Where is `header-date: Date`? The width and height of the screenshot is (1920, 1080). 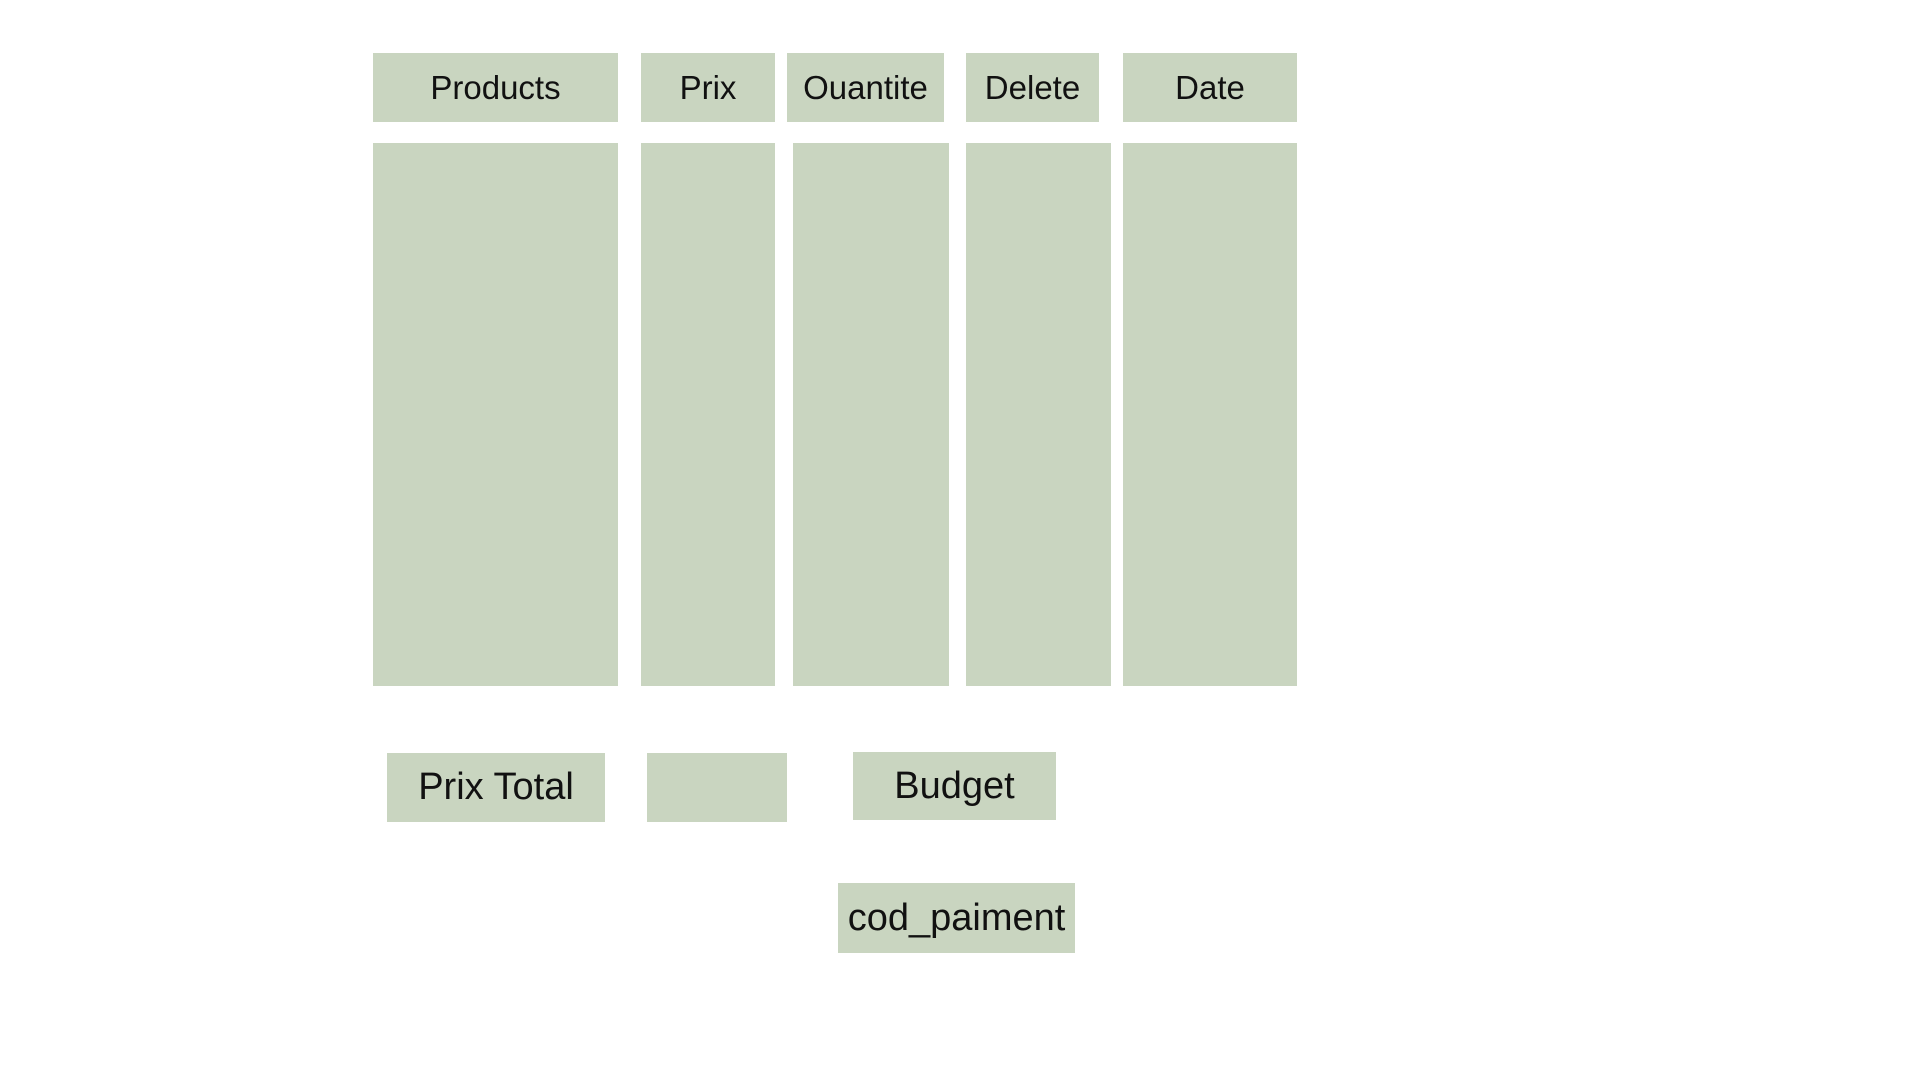
header-date: Date is located at coordinates (1210, 87).